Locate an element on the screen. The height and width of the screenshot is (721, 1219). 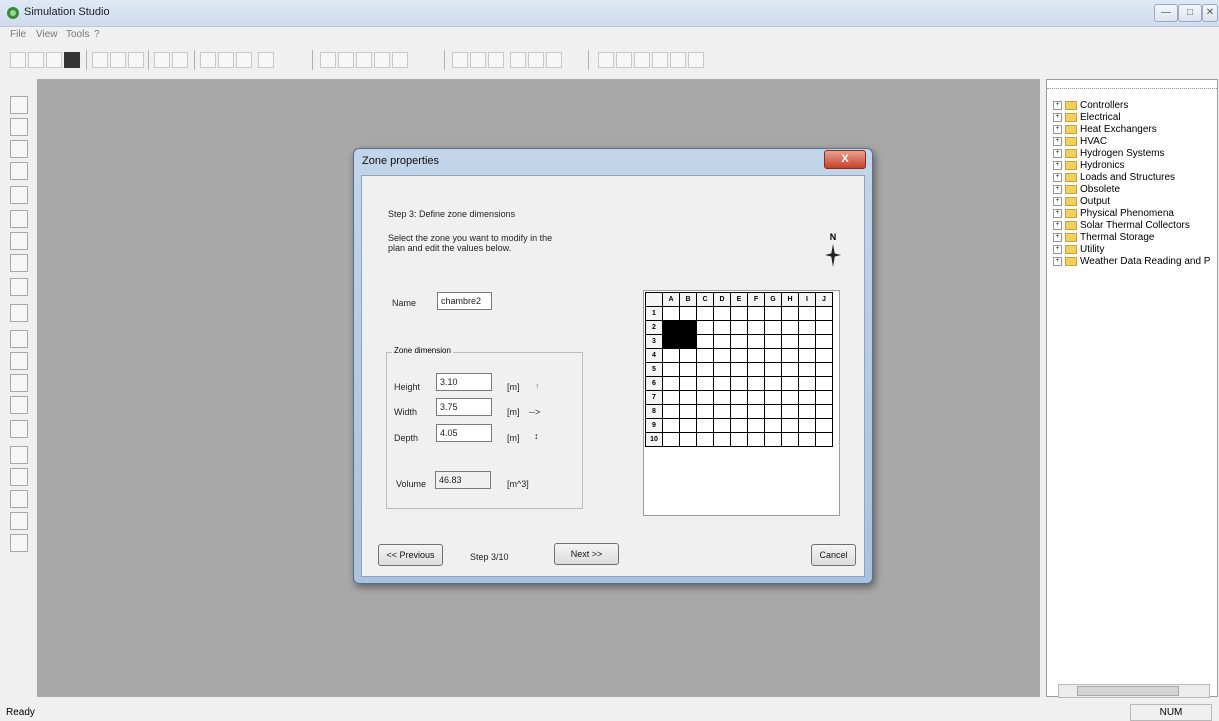
grid-container: A B C D E F G H I J 1 2 3 4 5 6 7 8 9 10 is located at coordinates (739, 369).